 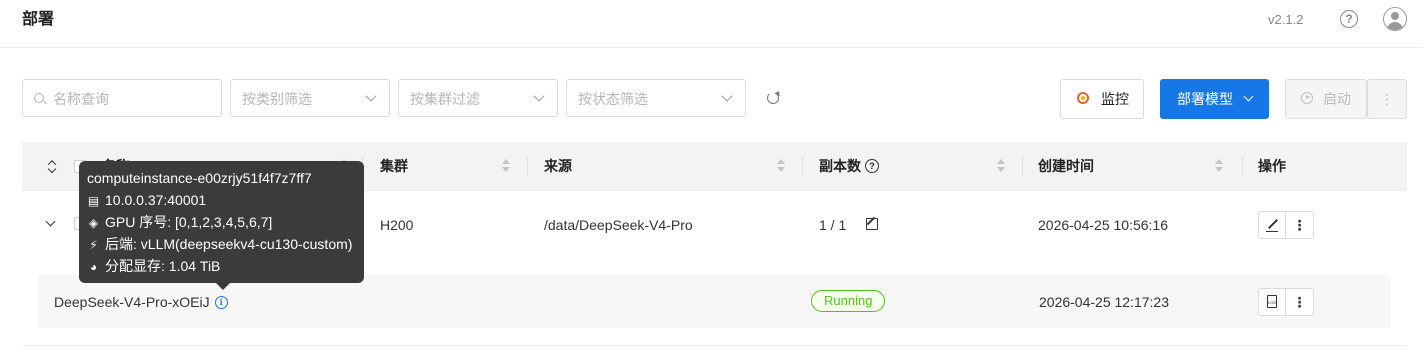 I want to click on tooltip-memory: 分配显存: 1.04 TiB, so click(x=163, y=266).